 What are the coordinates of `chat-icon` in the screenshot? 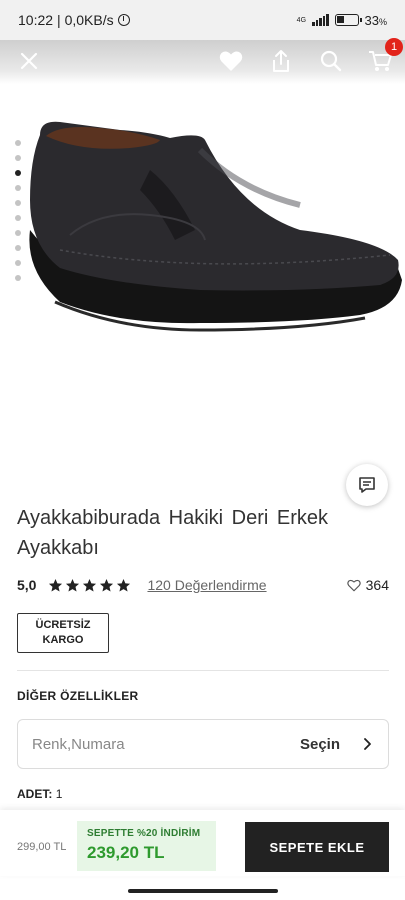 It's located at (367, 485).